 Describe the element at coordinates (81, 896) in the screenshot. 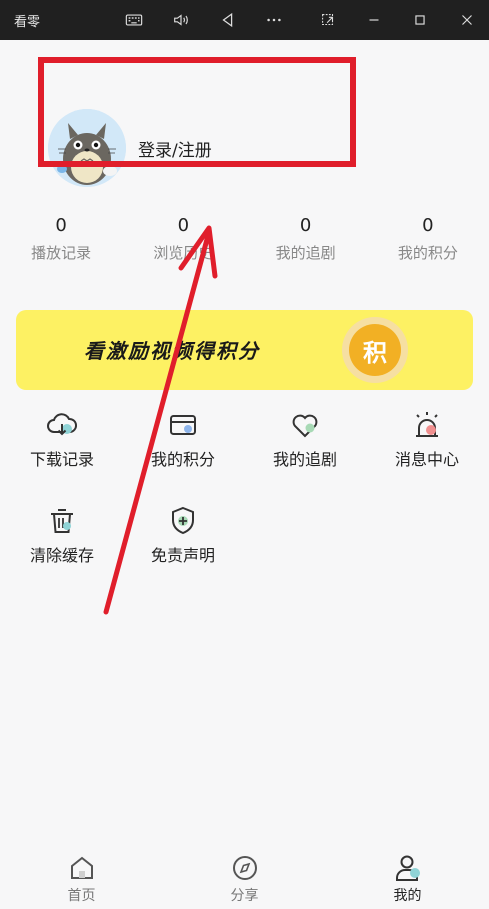

I see `tab-label: 首页` at that location.